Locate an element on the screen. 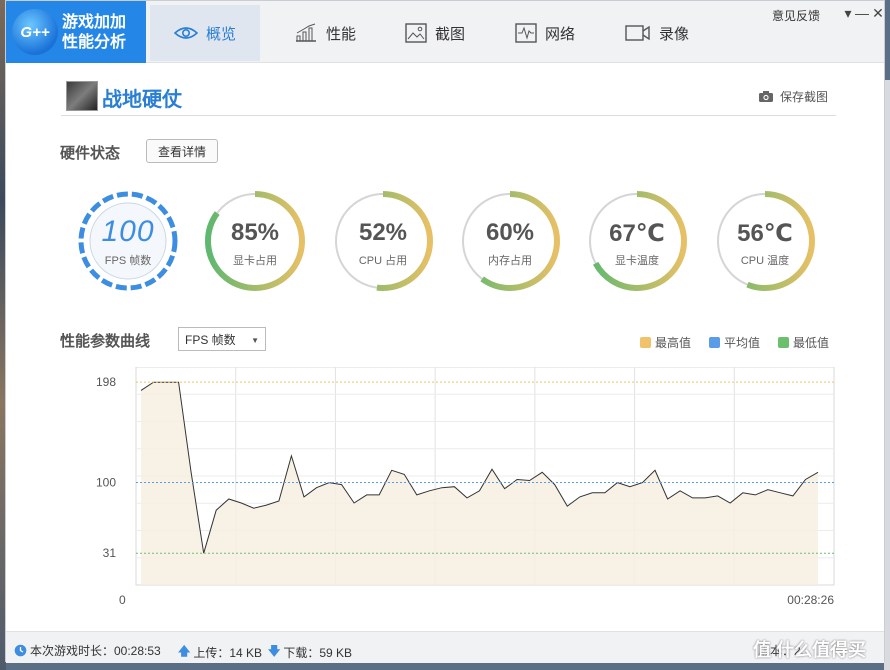  upload-text: 上传：14 KB is located at coordinates (228, 653).